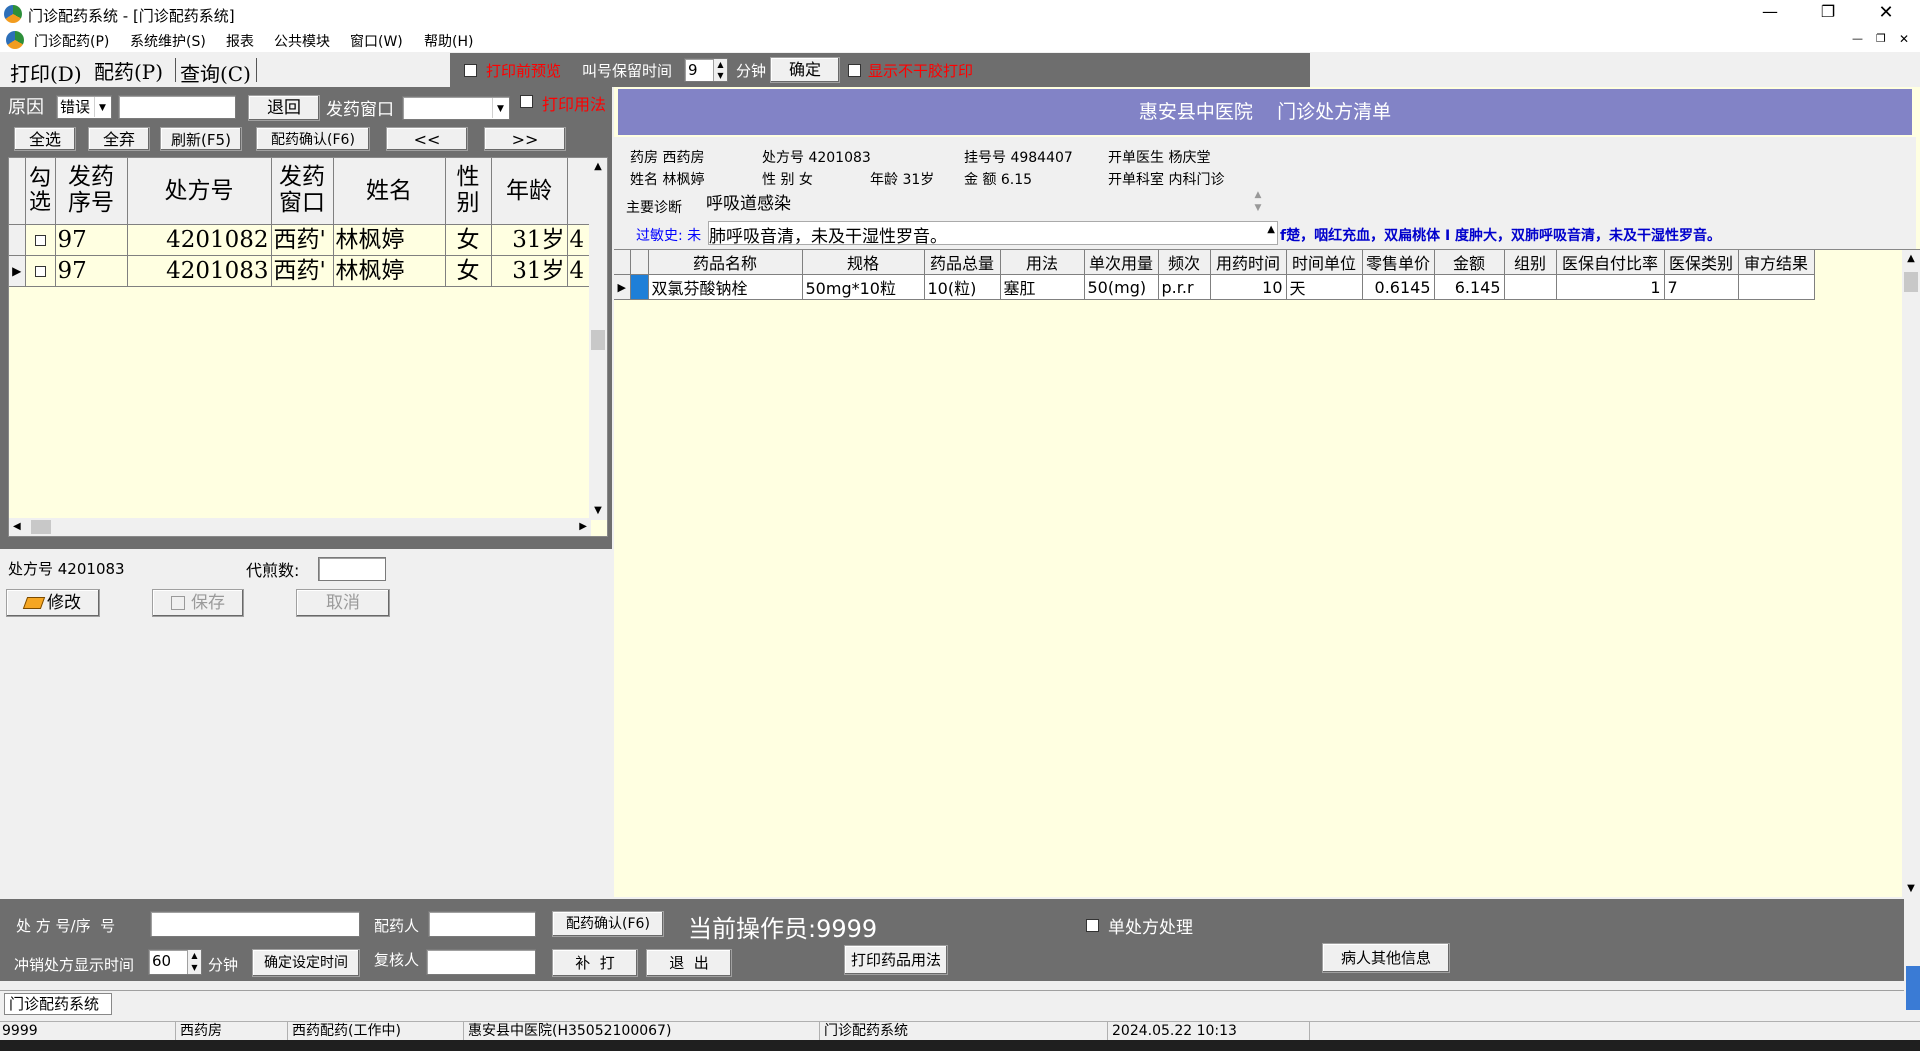  Describe the element at coordinates (526, 101) in the screenshot. I see `print-usage-checkbox` at that location.